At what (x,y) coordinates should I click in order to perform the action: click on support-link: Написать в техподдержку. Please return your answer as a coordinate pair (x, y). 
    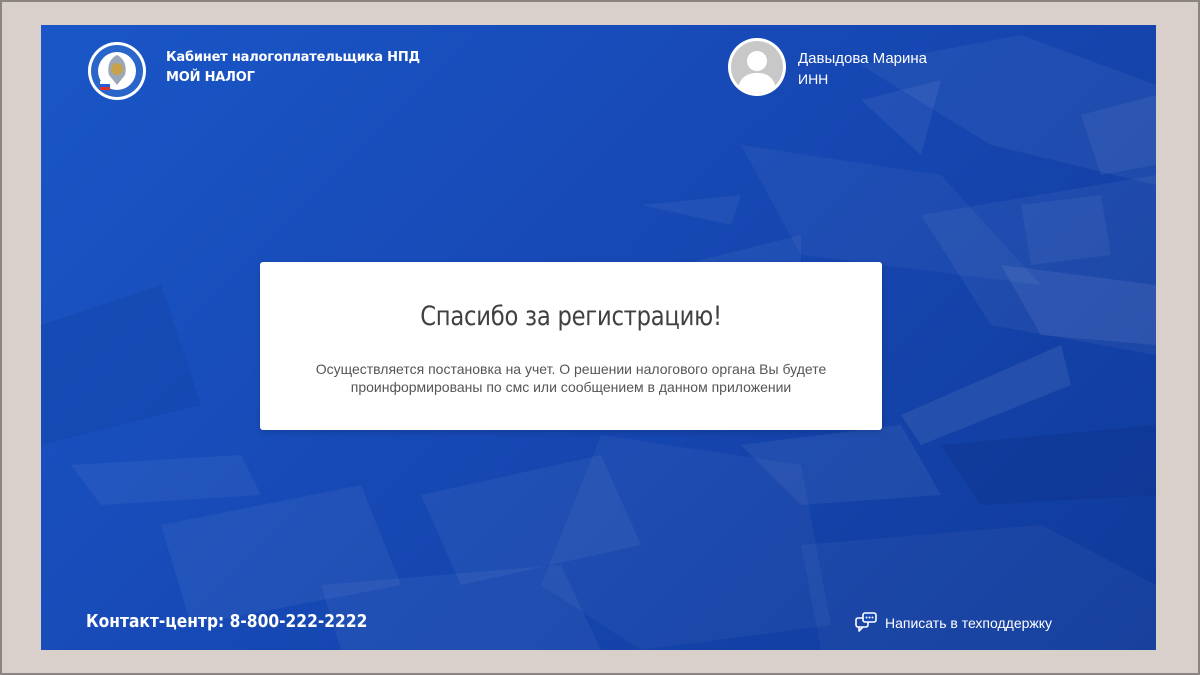
    Looking at the image, I should click on (953, 623).